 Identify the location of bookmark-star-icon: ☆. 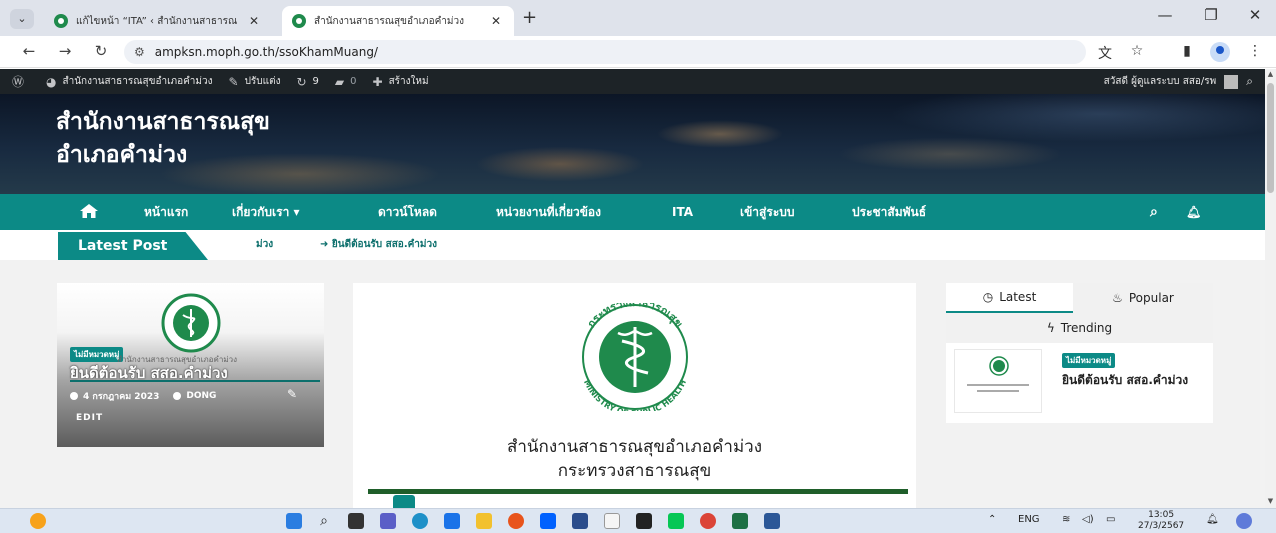
(1137, 51).